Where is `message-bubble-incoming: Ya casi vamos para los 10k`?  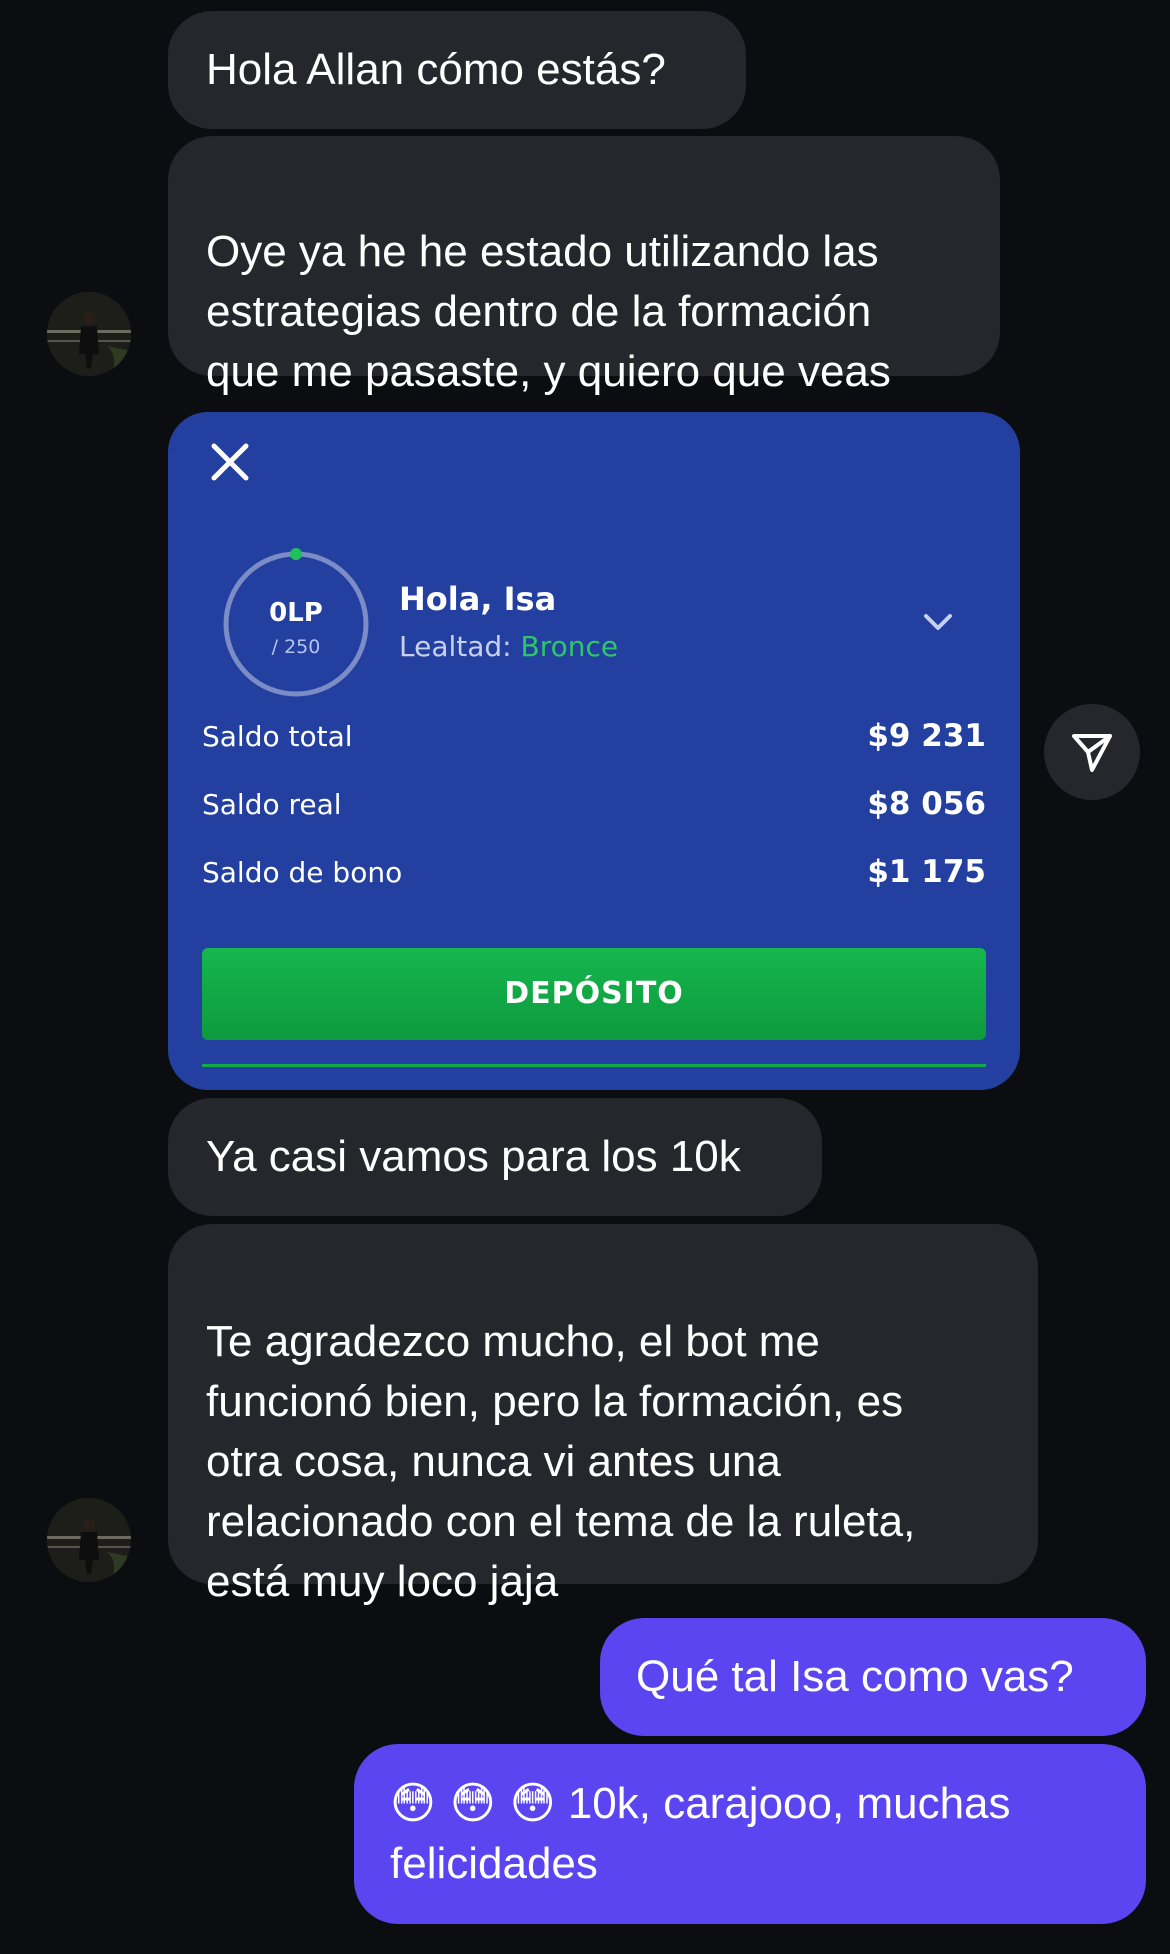
message-bubble-incoming: Ya casi vamos para los 10k is located at coordinates (495, 1157).